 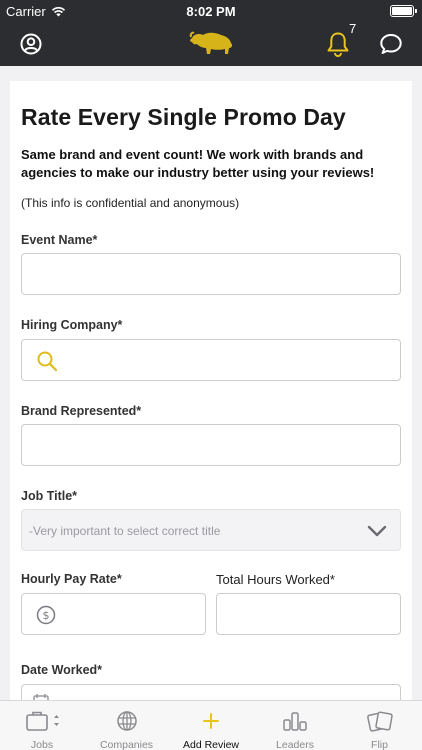 I want to click on page-title: Rate Every Single Promo Day, so click(x=183, y=117).